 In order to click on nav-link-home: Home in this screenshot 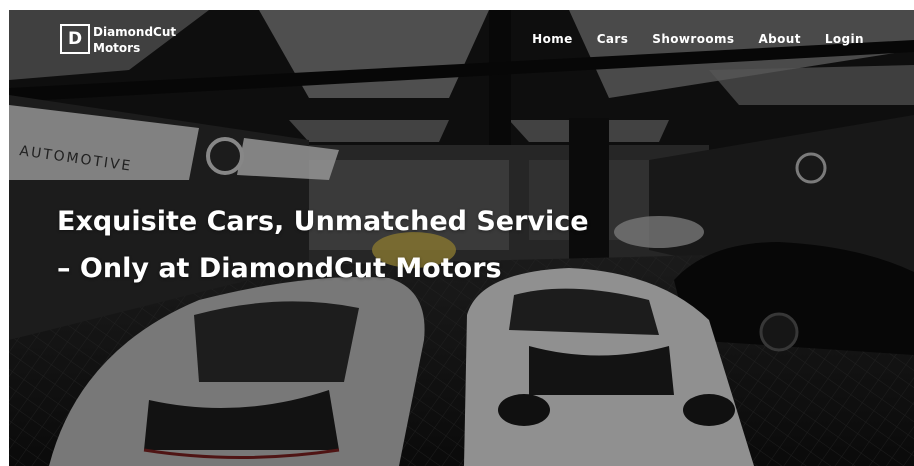, I will do `click(552, 39)`.